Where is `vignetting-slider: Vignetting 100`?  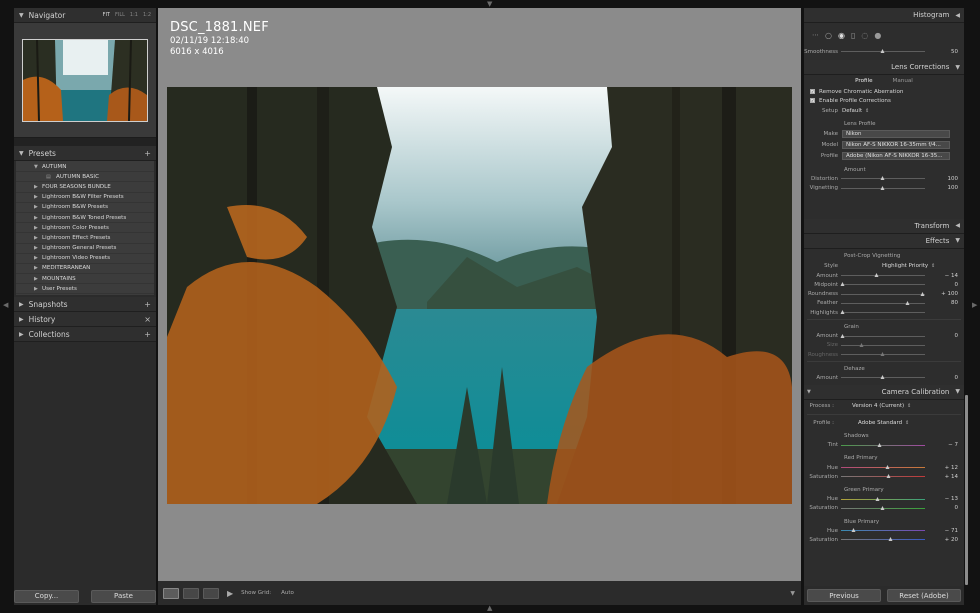 vignetting-slider: Vignetting 100 is located at coordinates (884, 188).